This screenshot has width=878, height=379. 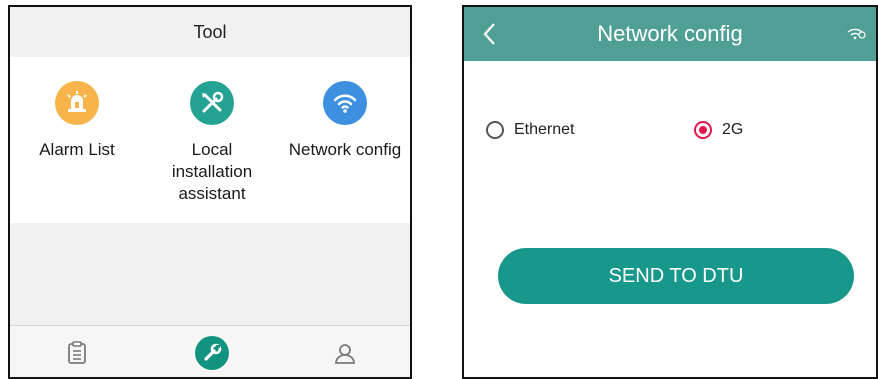 I want to click on tool-item-alarm-list: Alarm List, so click(x=77, y=109).